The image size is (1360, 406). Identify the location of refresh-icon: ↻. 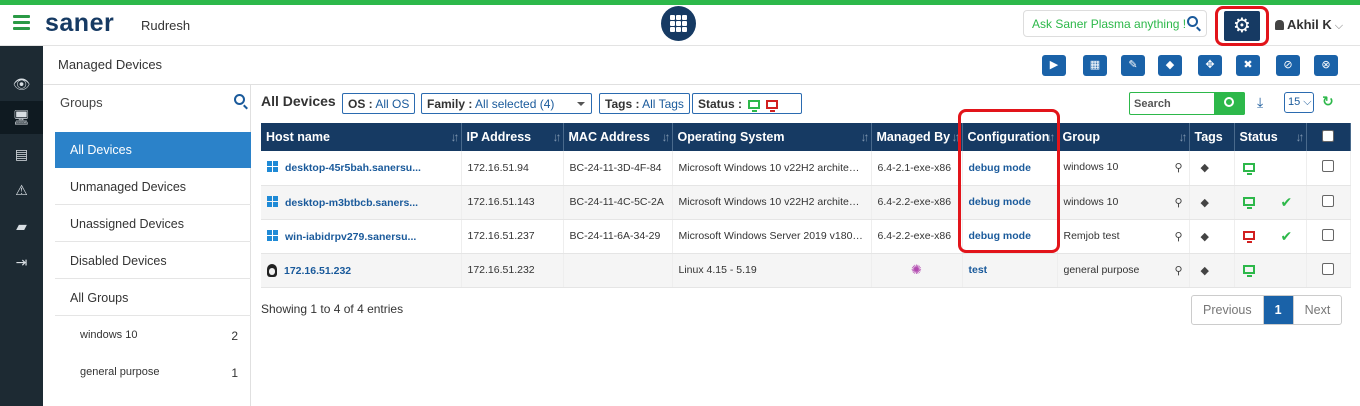
(1328, 101).